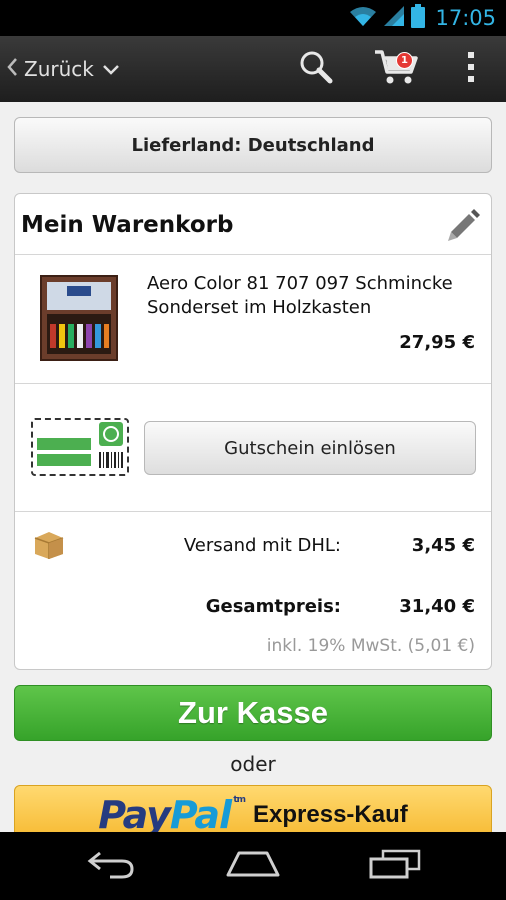 The width and height of the screenshot is (506, 900). Describe the element at coordinates (253, 713) in the screenshot. I see `checkout-button: Zur Kasse` at that location.